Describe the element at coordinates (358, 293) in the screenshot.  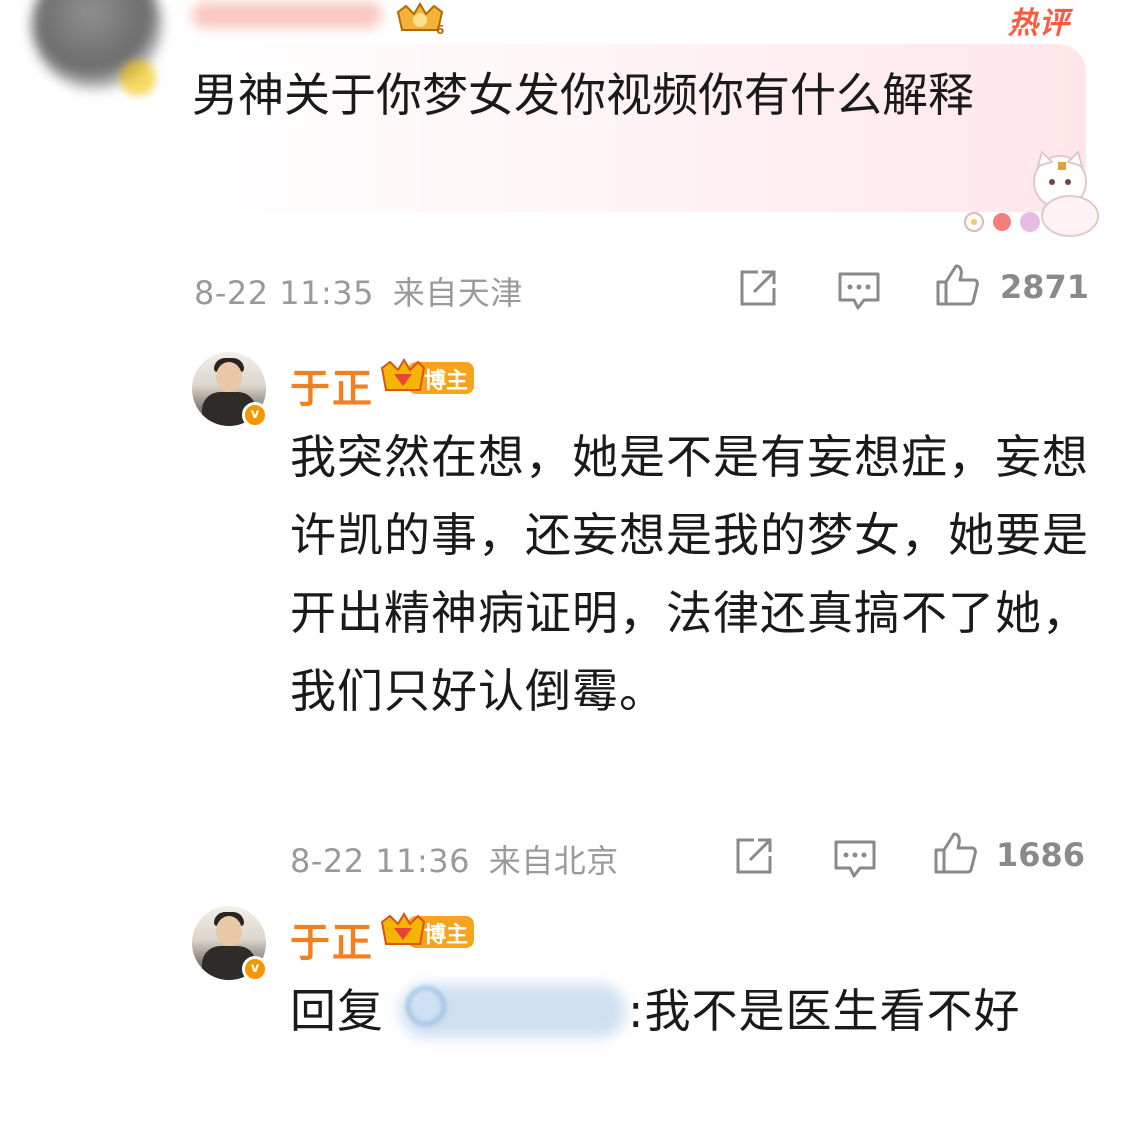
I see `top-comment-time: 8-22 11:35 来自天津` at that location.